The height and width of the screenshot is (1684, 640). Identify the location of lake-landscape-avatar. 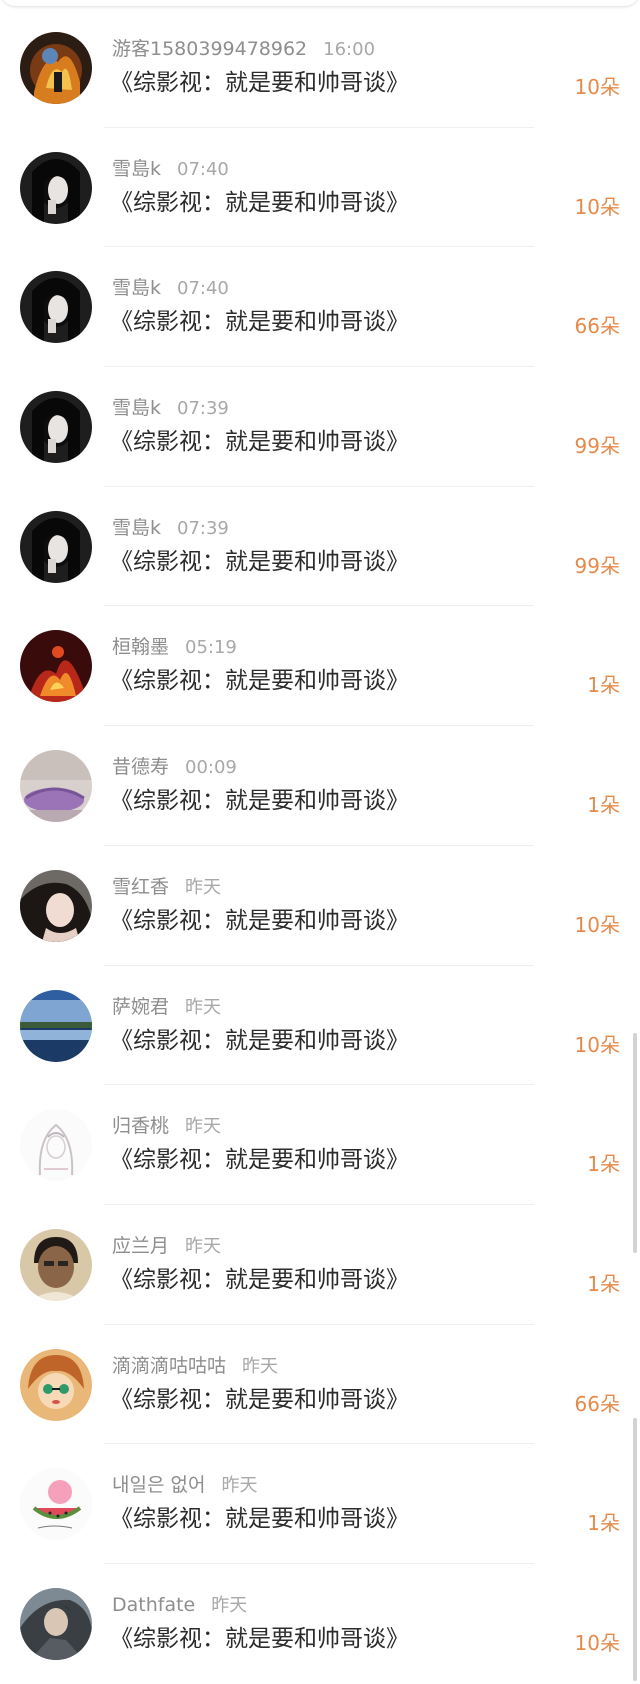
(56, 1025).